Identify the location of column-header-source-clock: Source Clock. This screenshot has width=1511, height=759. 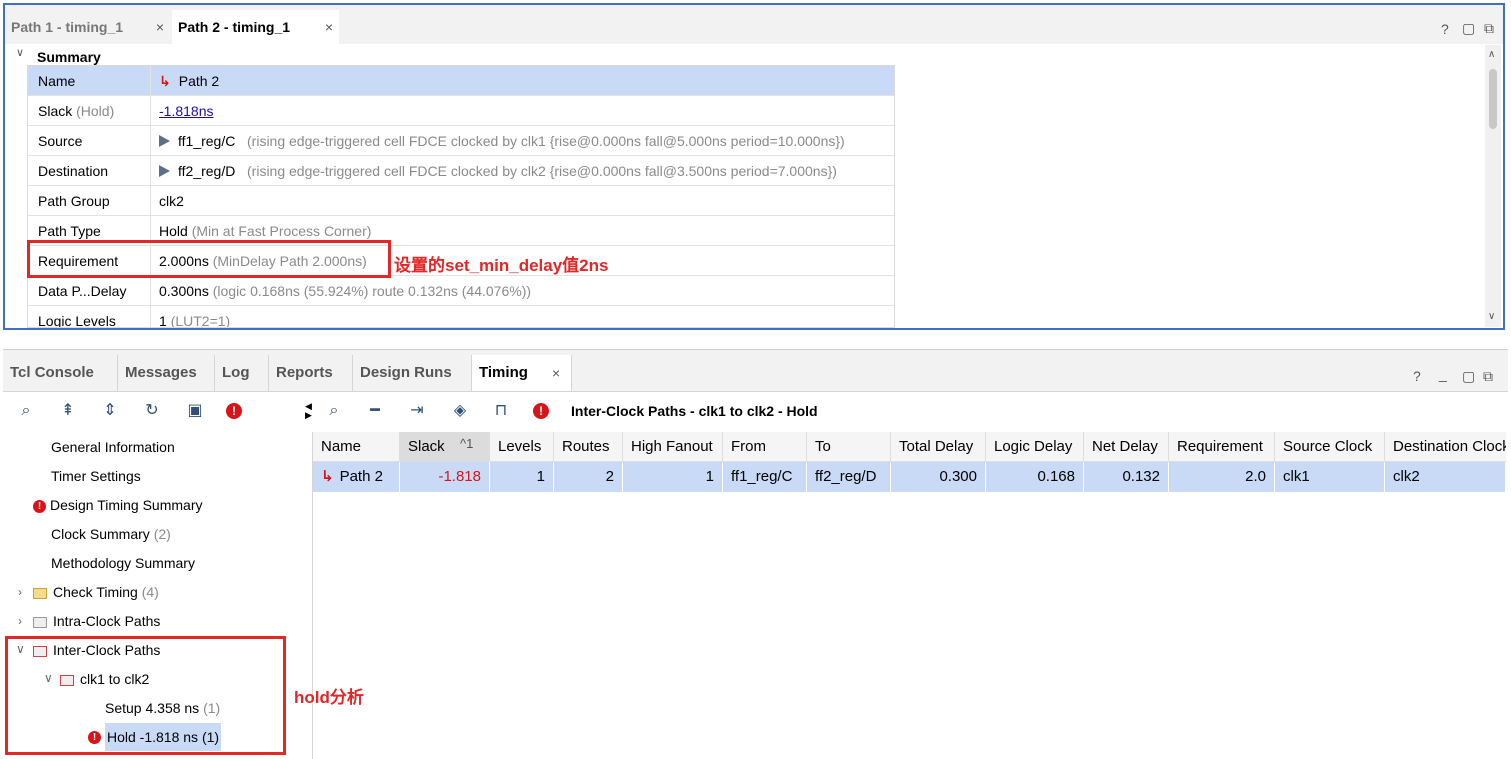
(1330, 447).